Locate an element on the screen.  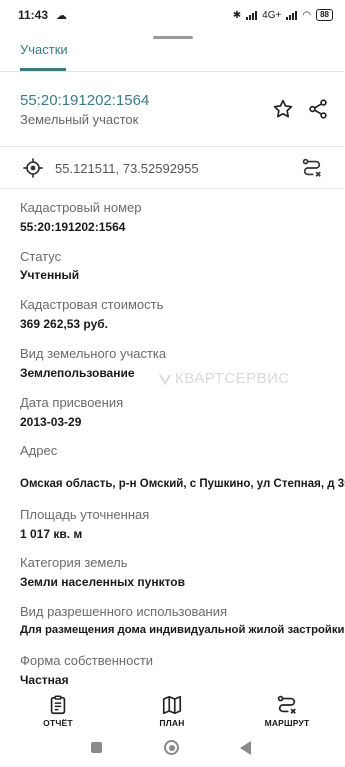
coordinates-value: 55.121511, 73.52592955 is located at coordinates (127, 168).